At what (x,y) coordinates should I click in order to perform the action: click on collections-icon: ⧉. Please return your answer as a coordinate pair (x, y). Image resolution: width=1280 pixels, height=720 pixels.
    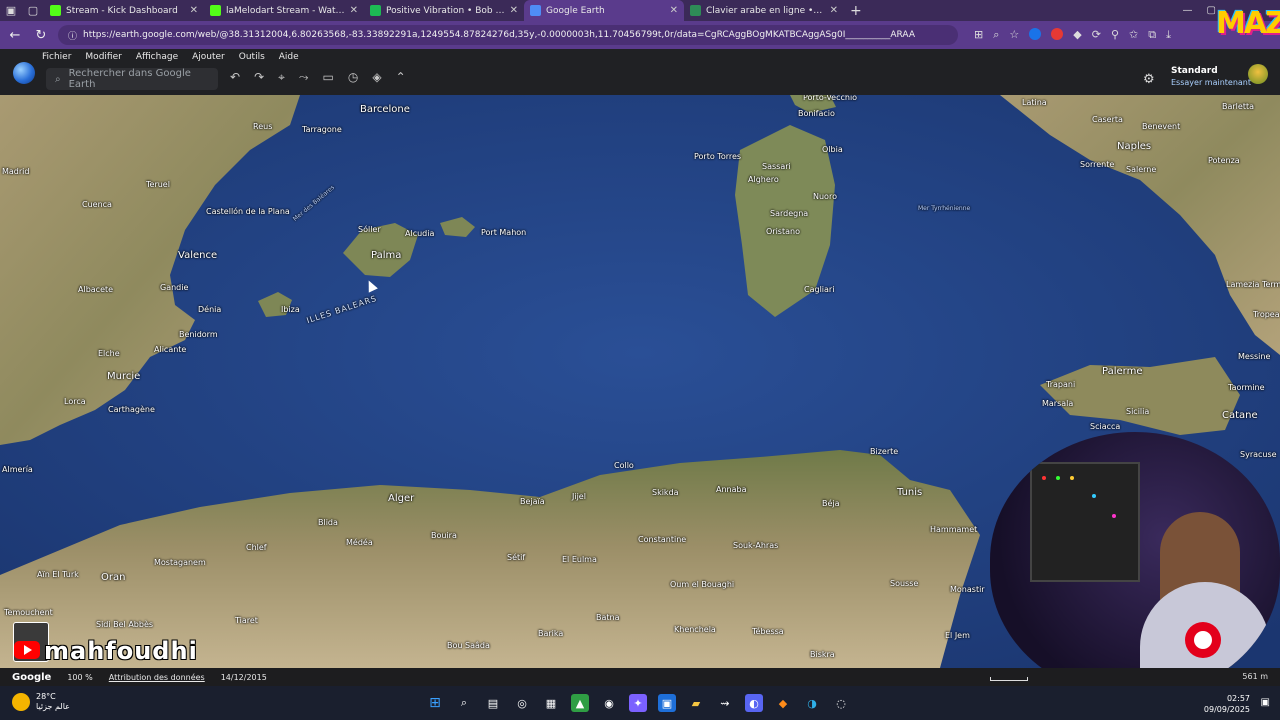
    Looking at the image, I should click on (1152, 35).